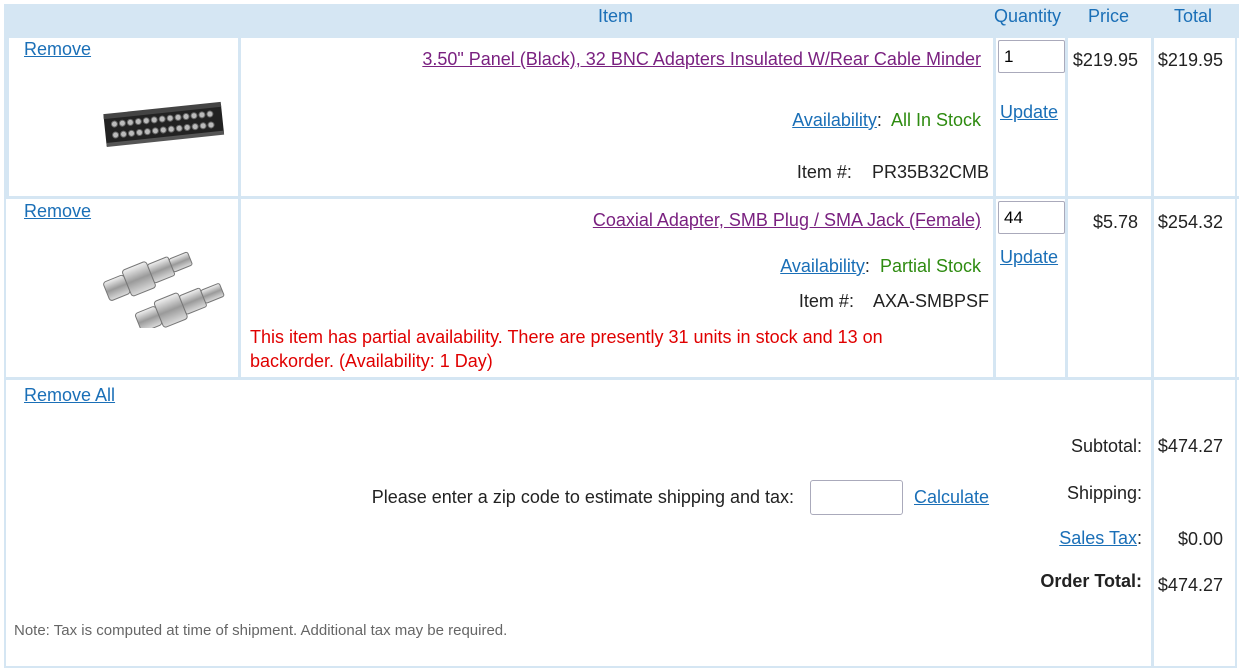 This screenshot has height=670, width=1241. Describe the element at coordinates (1115, 222) in the screenshot. I see `unit-price: $5.78` at that location.